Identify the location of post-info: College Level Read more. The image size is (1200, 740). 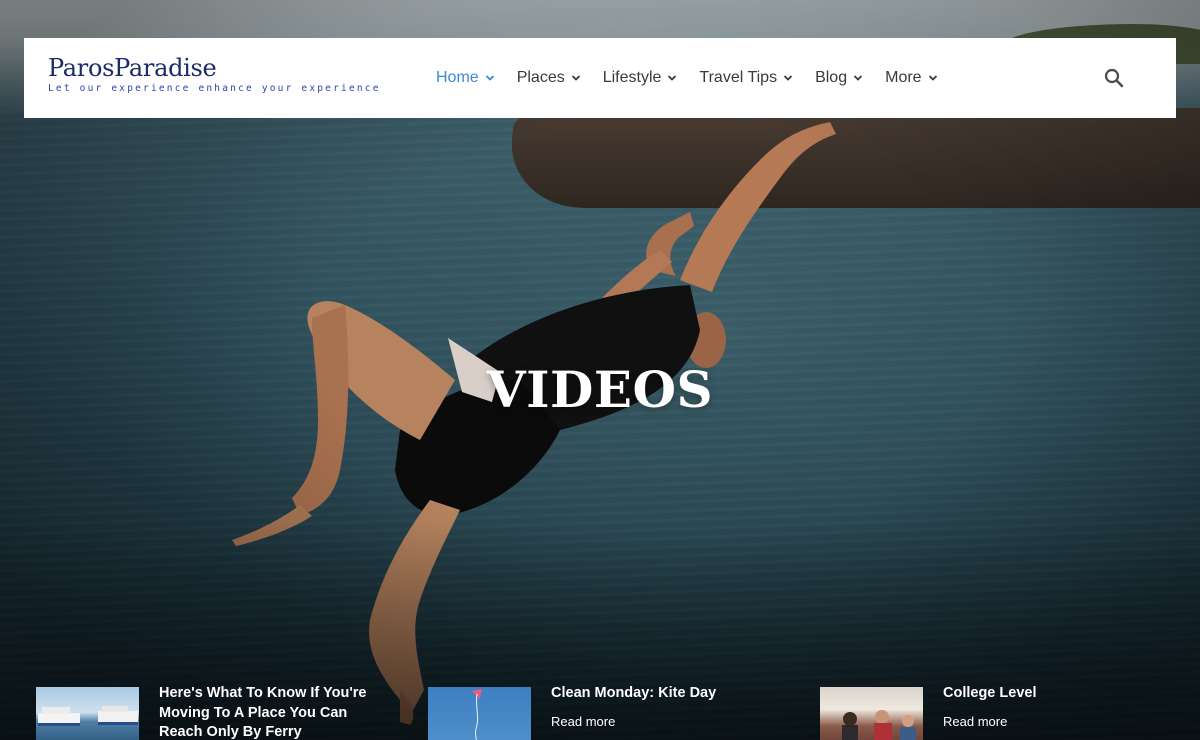
(1053, 712).